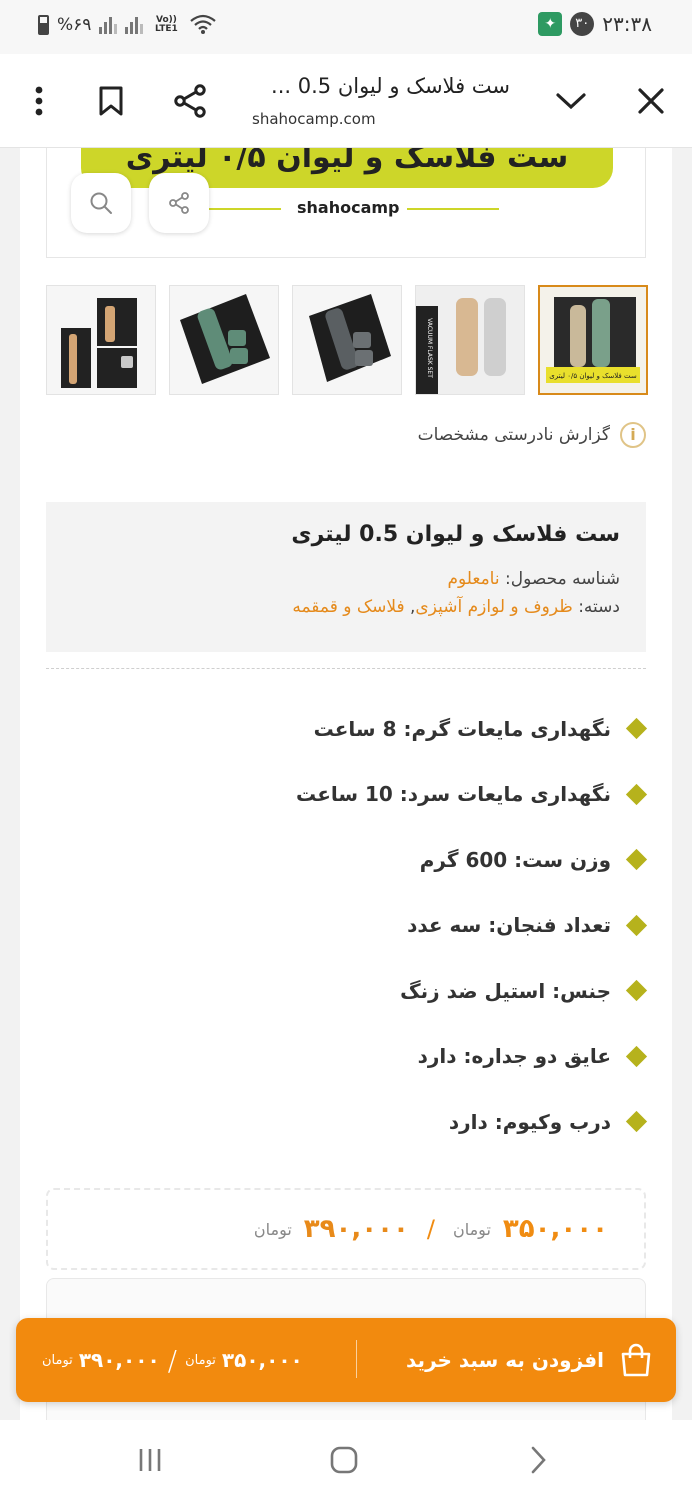 The width and height of the screenshot is (692, 1500). I want to click on cart-unit-new: تومان, so click(200, 1360).